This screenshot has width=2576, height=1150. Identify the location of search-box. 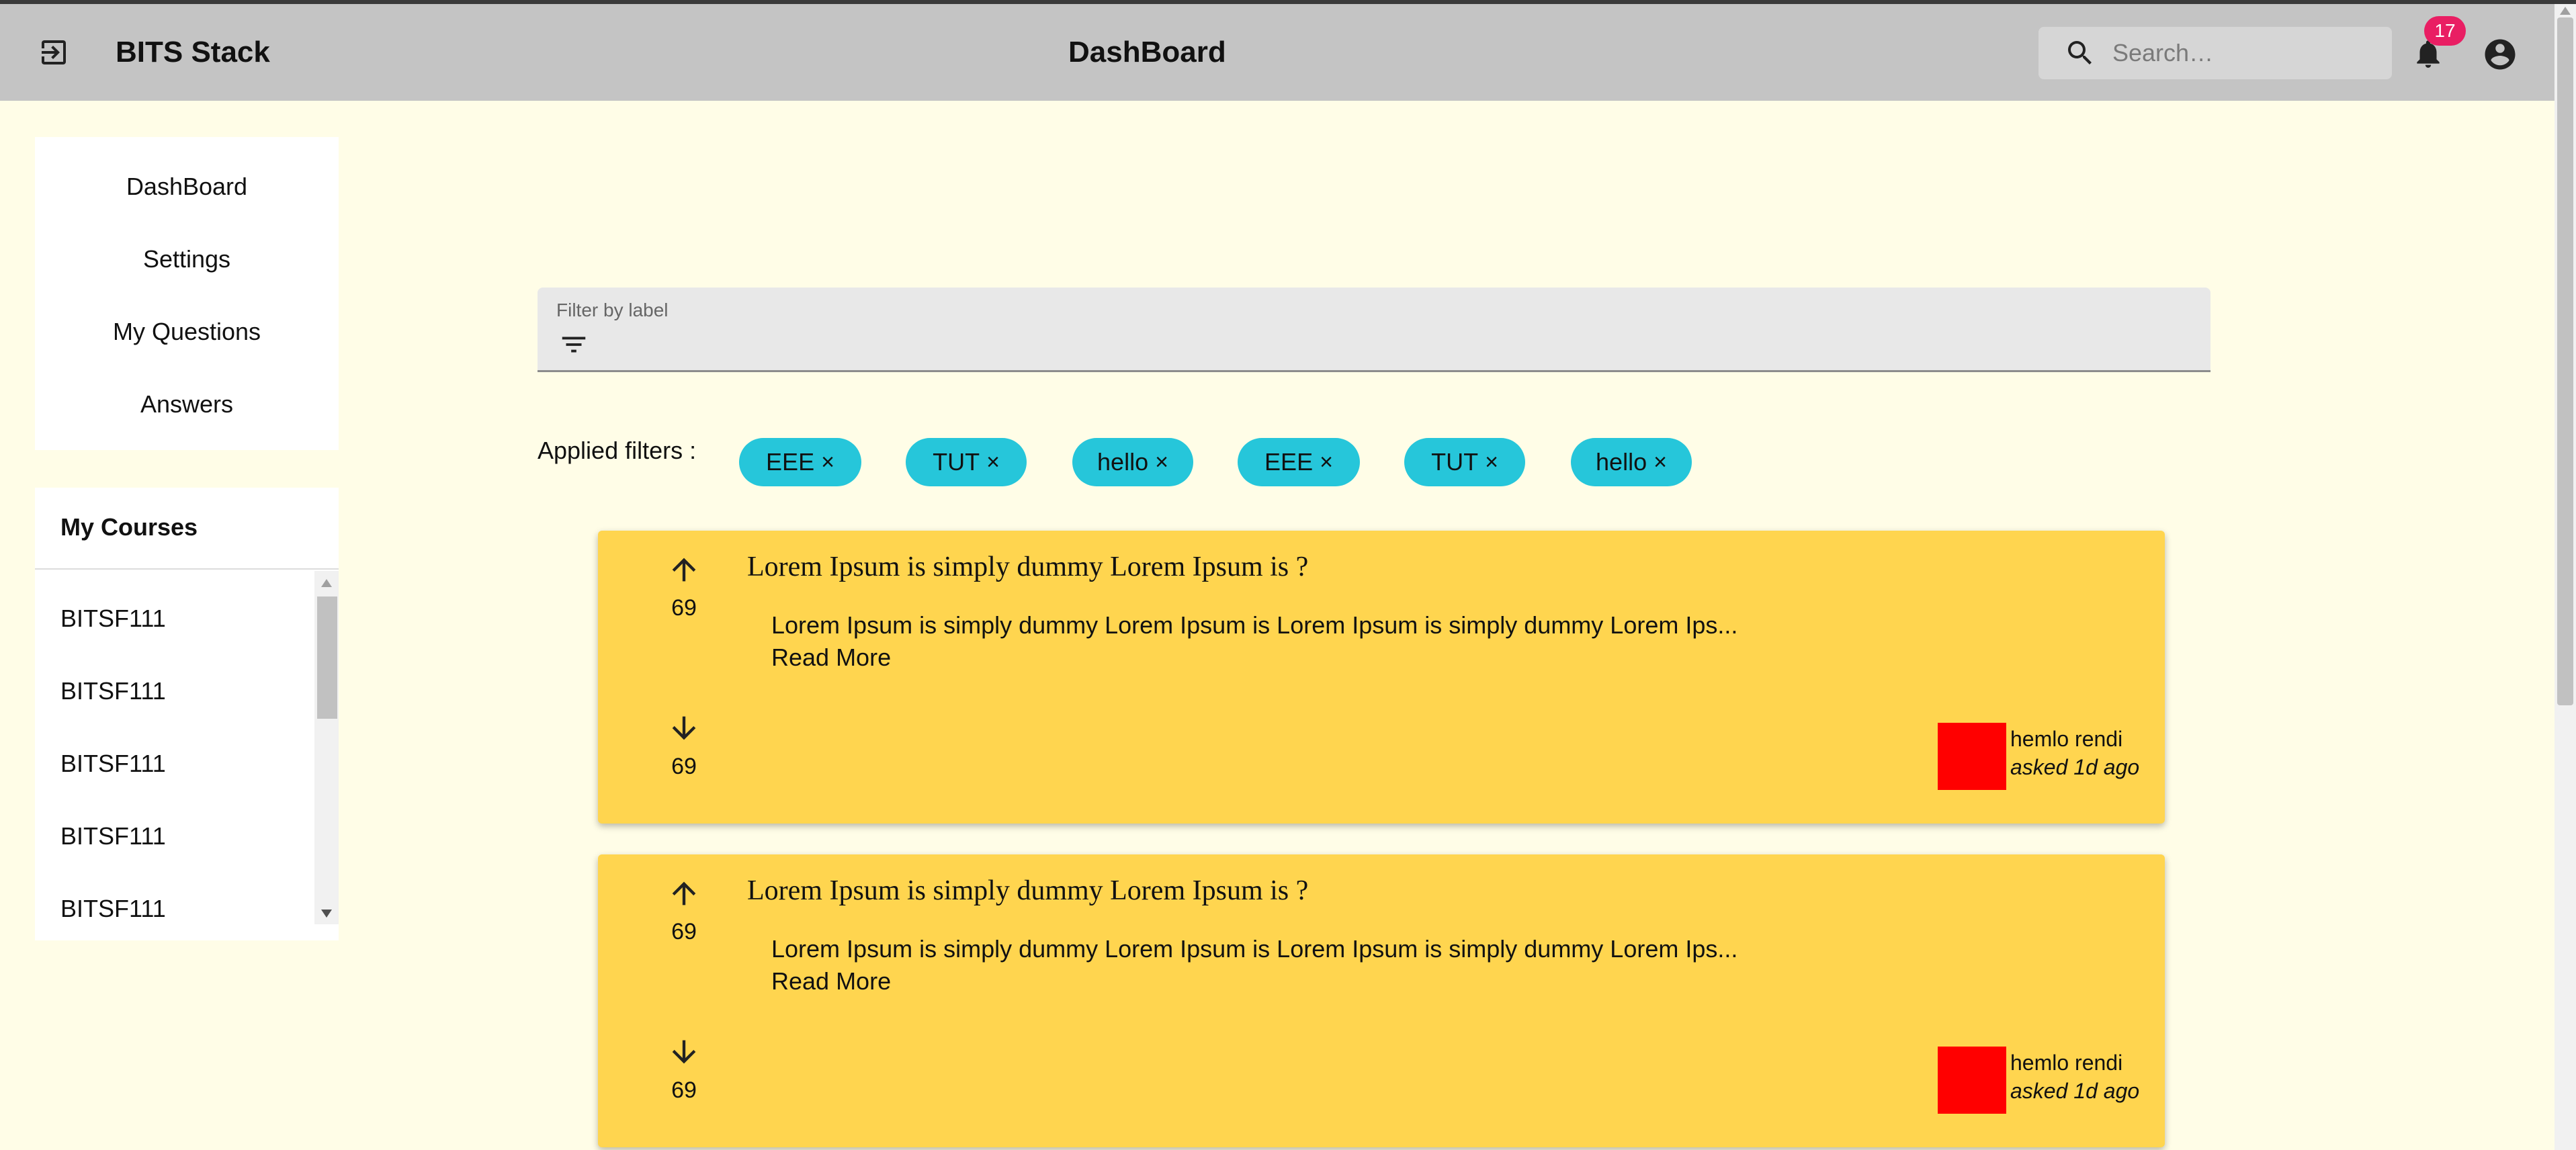
(2215, 53).